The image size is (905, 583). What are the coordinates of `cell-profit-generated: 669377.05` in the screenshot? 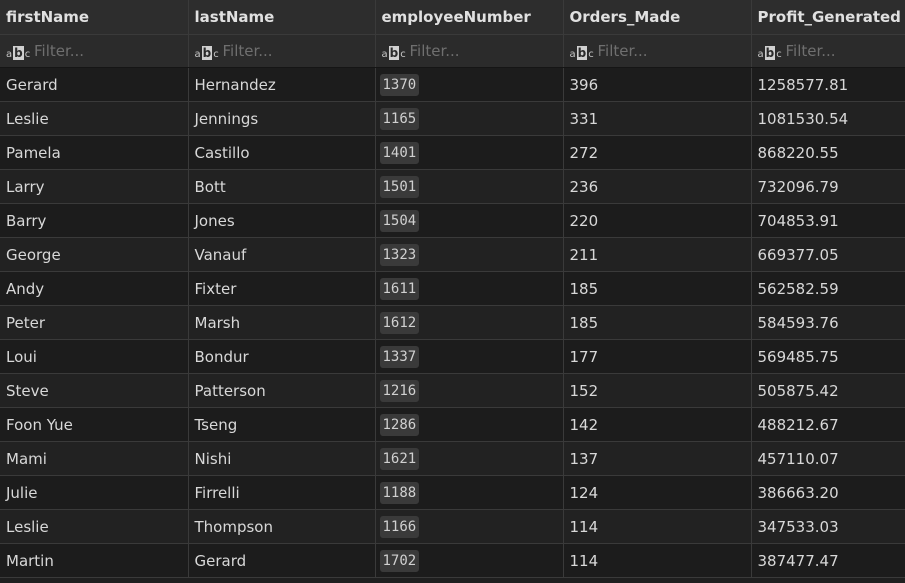 It's located at (828, 254).